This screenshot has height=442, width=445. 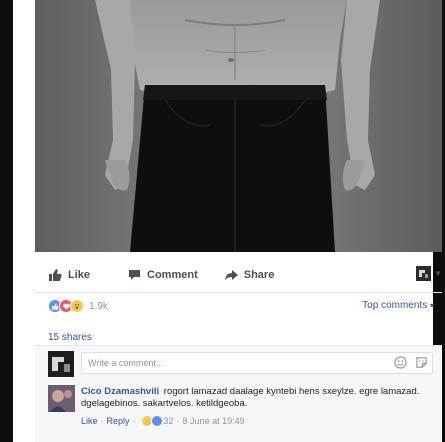 What do you see at coordinates (424, 273) in the screenshot?
I see `page-avatar-icon` at bounding box center [424, 273].